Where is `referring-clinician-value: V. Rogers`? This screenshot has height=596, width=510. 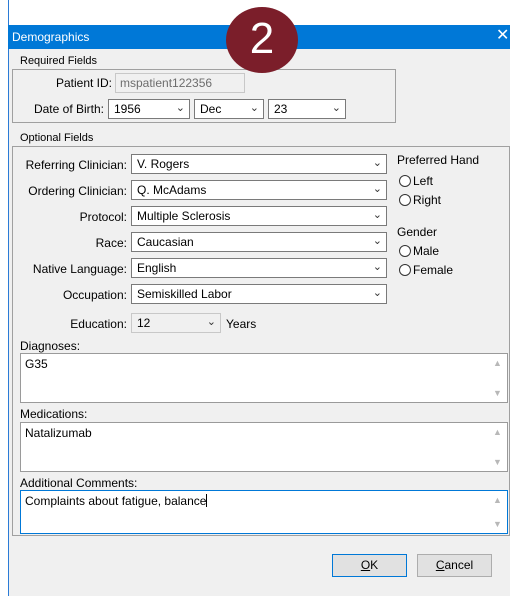
referring-clinician-value: V. Rogers is located at coordinates (163, 164).